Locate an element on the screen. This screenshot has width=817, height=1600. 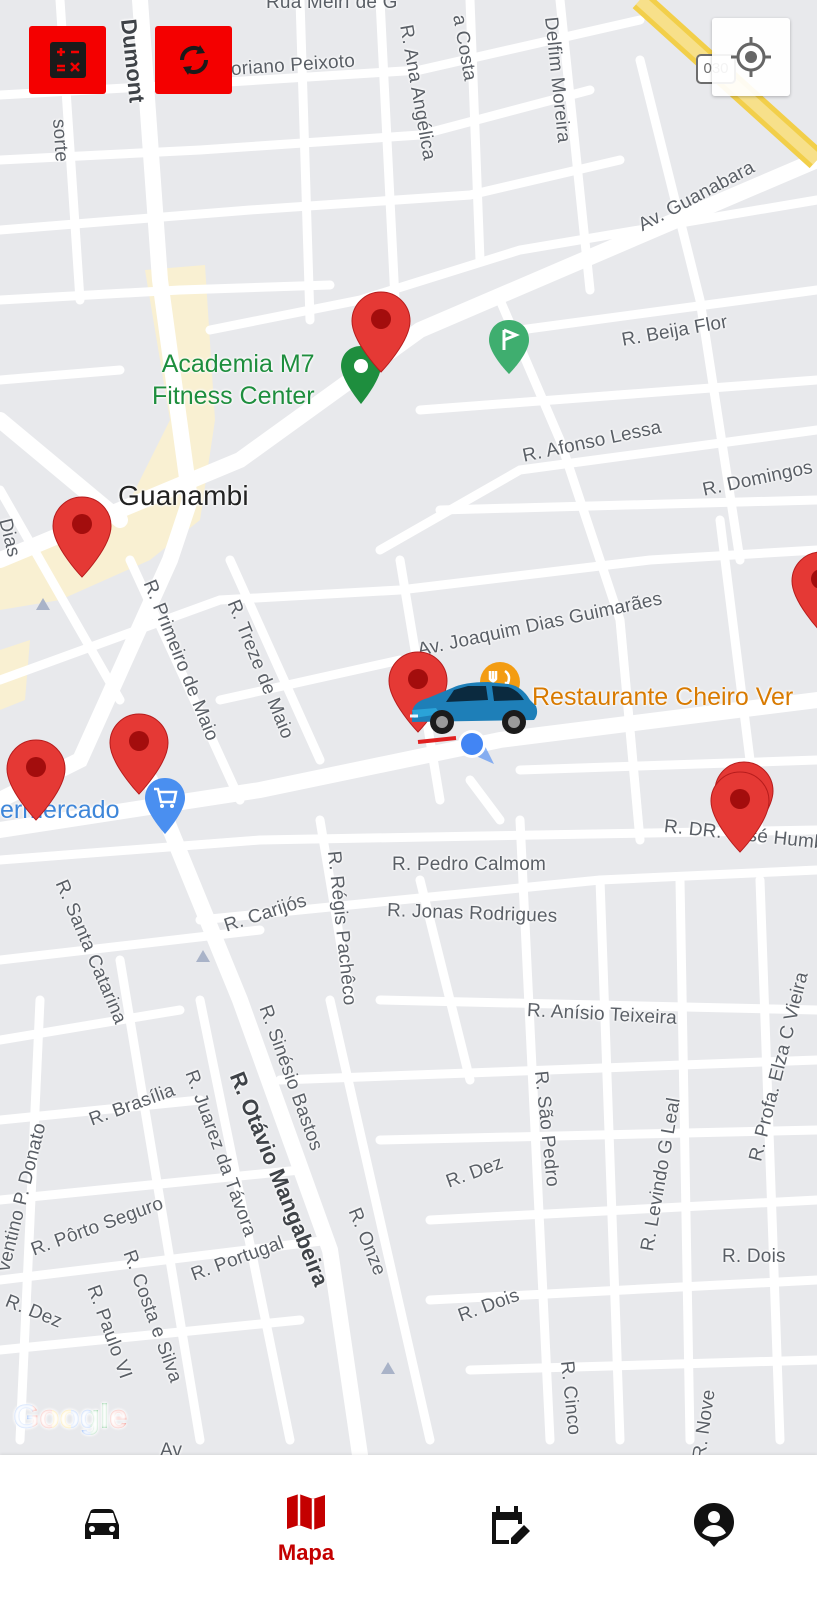
refresh-icon is located at coordinates (193, 60).